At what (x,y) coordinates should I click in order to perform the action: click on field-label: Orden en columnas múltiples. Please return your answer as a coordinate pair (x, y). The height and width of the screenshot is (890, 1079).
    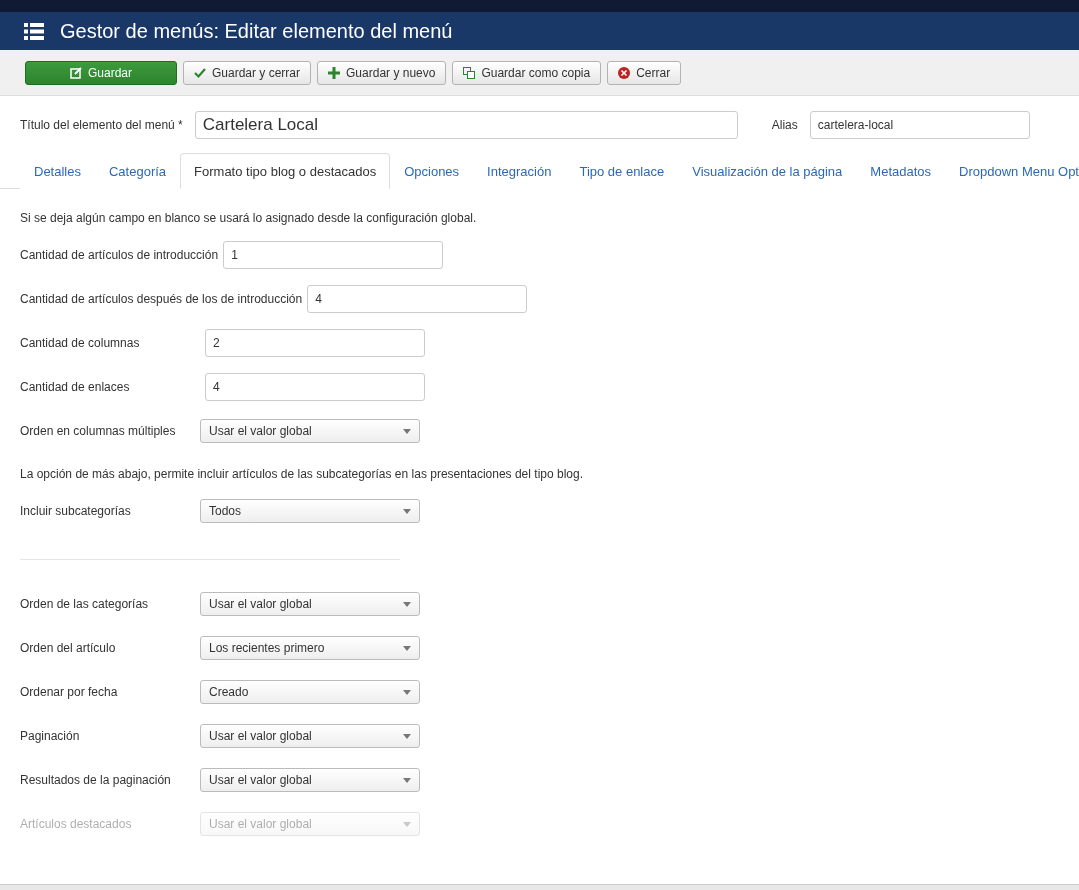
    Looking at the image, I should click on (98, 431).